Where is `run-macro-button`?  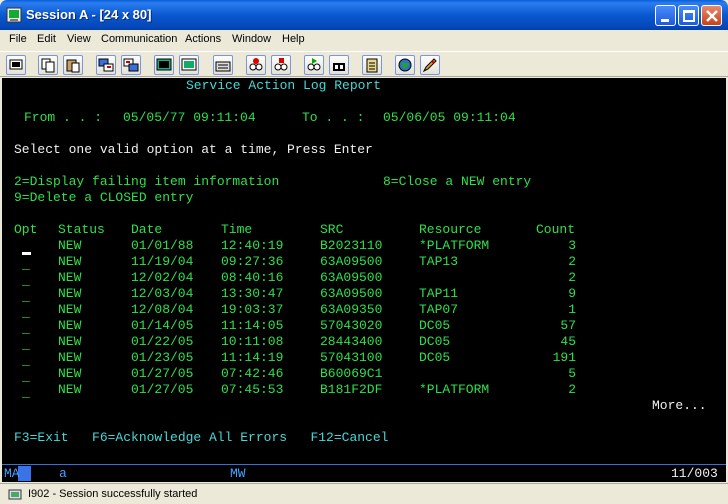
run-macro-button is located at coordinates (339, 65).